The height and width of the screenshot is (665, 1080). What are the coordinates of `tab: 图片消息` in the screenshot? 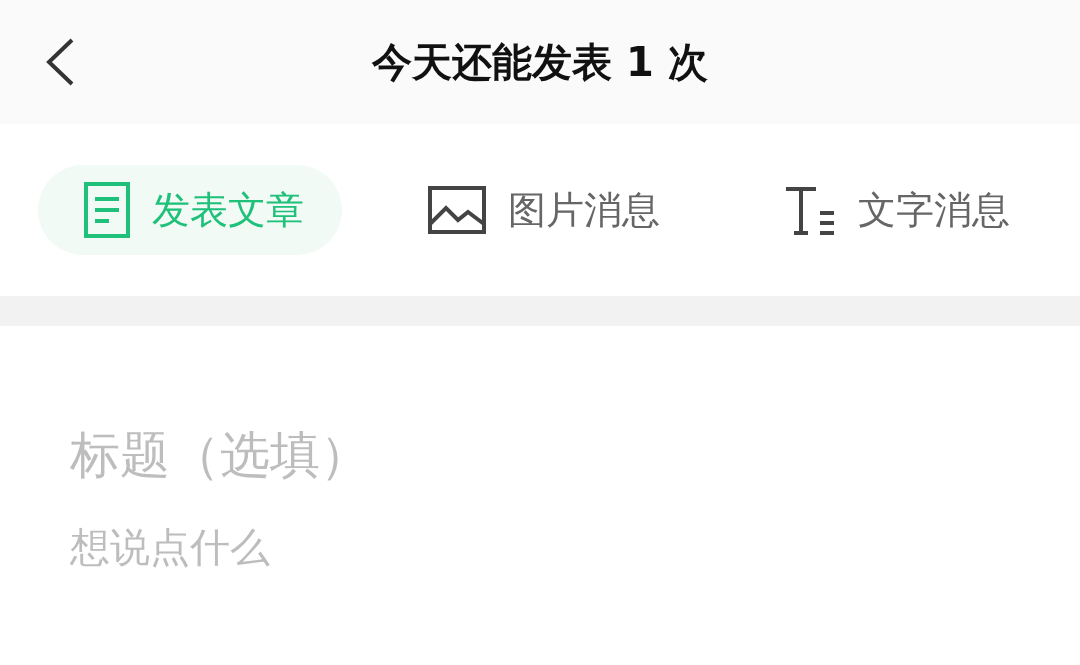 It's located at (540, 210).